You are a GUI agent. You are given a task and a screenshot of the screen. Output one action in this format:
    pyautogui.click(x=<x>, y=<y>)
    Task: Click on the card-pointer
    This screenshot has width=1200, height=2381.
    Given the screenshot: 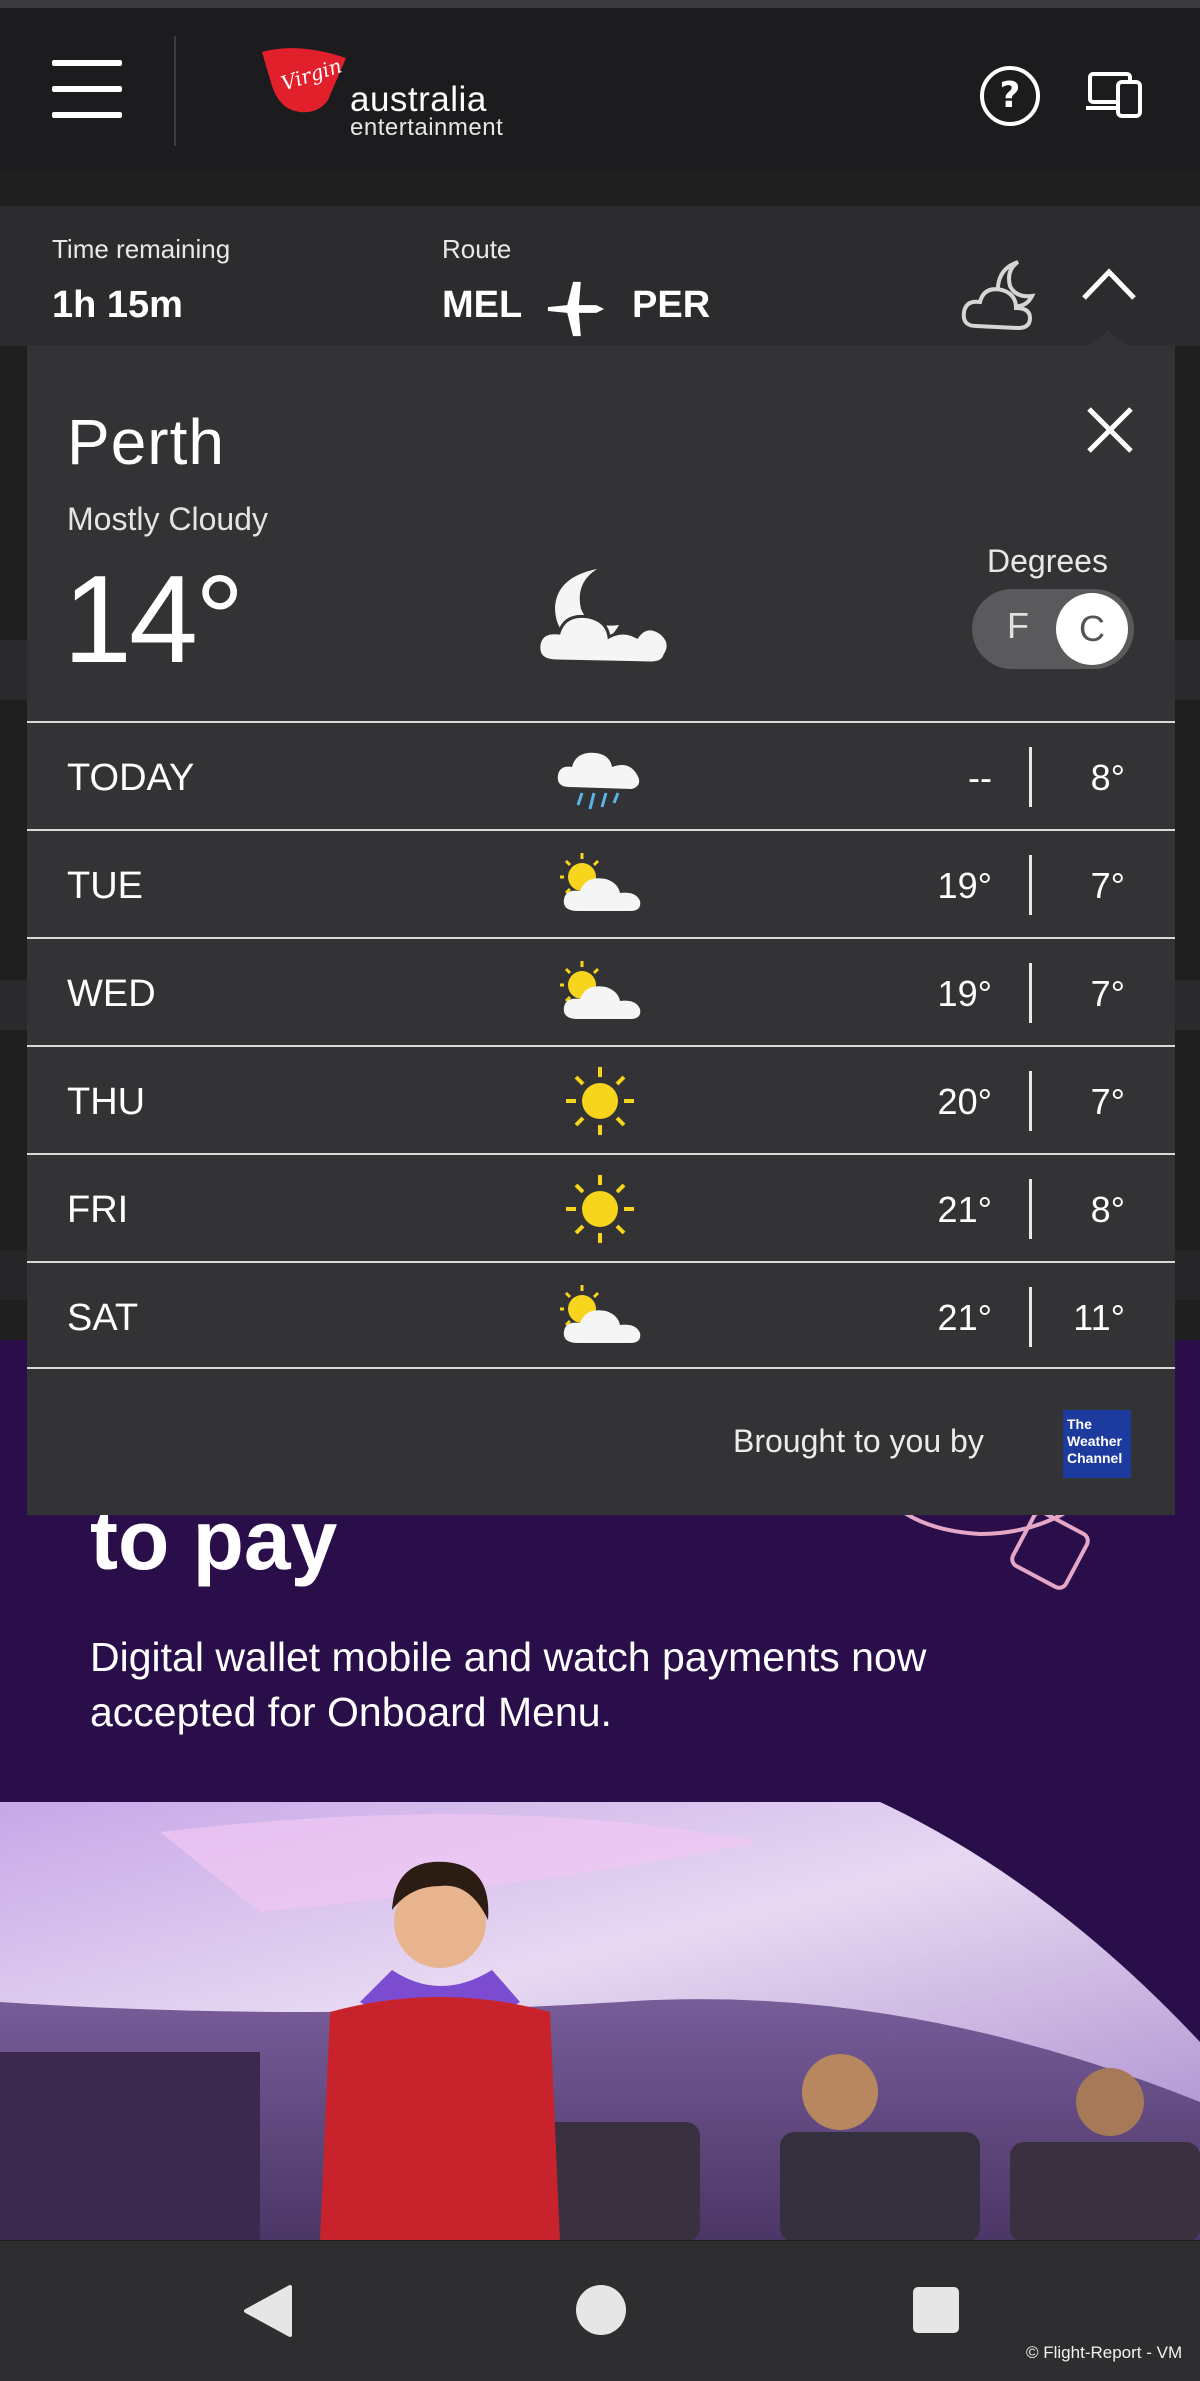 What is the action you would take?
    pyautogui.click(x=1108, y=338)
    